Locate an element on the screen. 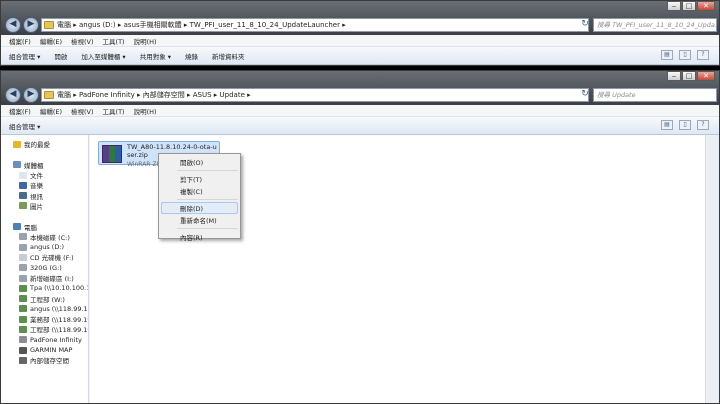  folder-icon is located at coordinates (49, 25).